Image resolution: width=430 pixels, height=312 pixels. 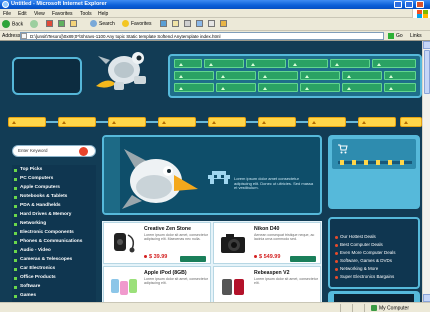 I want to click on search-button: Search, so click(x=102, y=24).